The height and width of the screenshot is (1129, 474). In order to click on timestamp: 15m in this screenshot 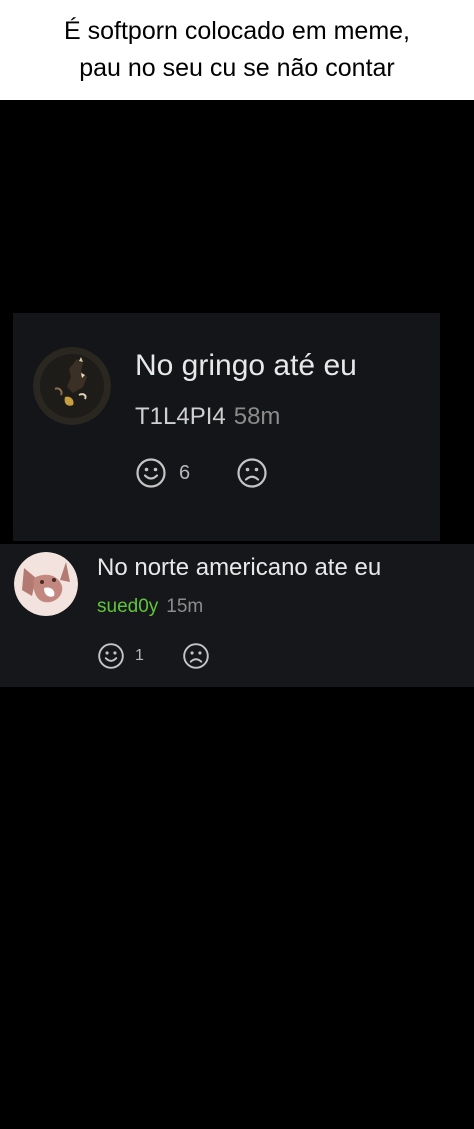, I will do `click(185, 606)`.